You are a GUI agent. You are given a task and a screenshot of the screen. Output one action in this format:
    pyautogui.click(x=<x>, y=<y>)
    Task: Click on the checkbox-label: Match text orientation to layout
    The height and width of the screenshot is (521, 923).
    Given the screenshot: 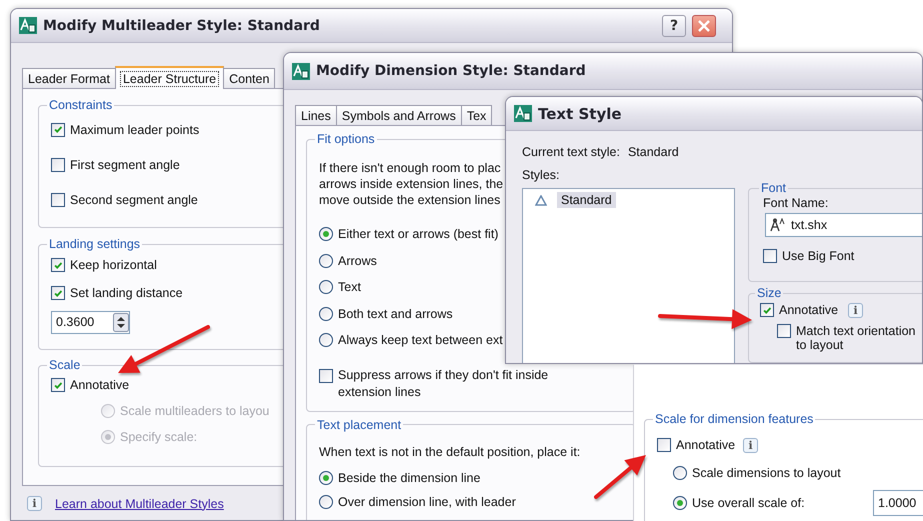 What is the action you would take?
    pyautogui.click(x=856, y=338)
    